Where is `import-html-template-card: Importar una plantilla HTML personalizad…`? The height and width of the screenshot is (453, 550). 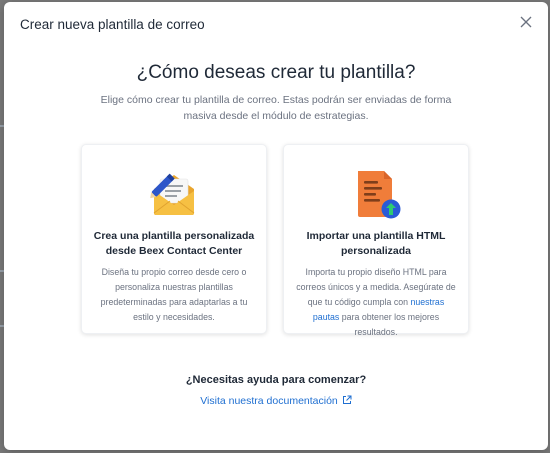 import-html-template-card: Importar una plantilla HTML personalizad… is located at coordinates (376, 240).